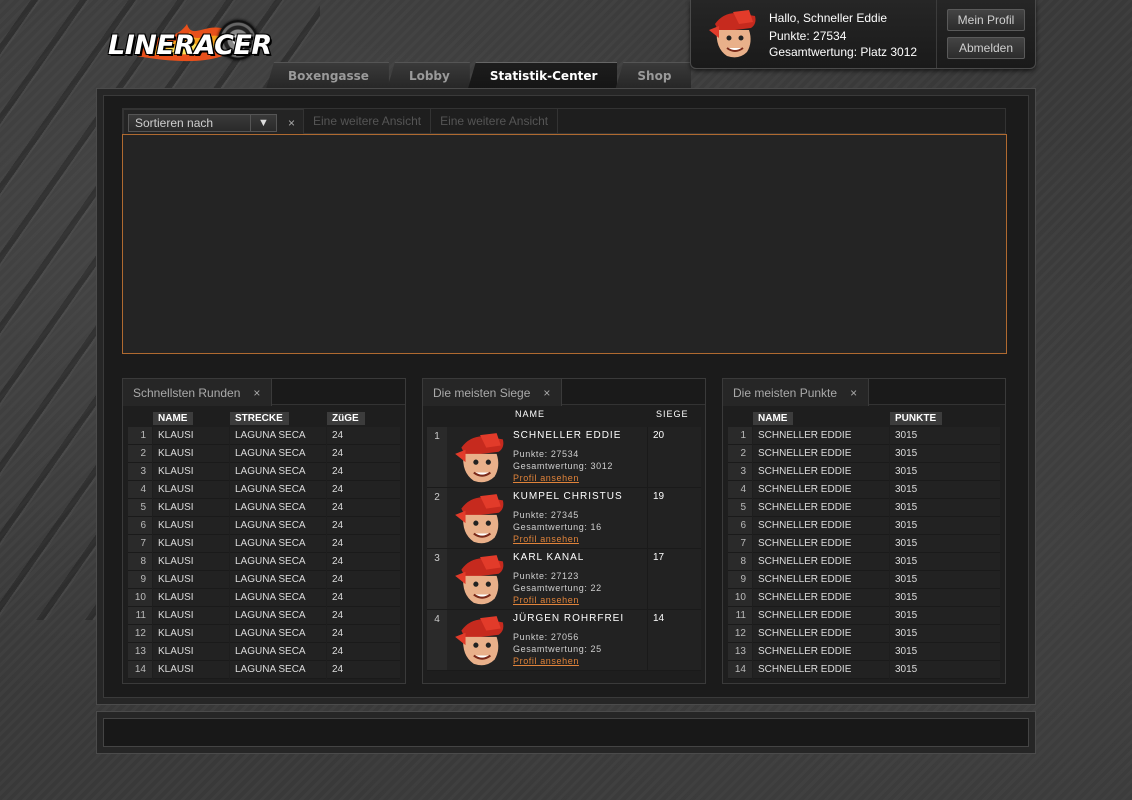 This screenshot has height=800, width=1132. Describe the element at coordinates (264, 472) in the screenshot. I see `table-row: 3 KLAUSI LAGUNA SECA 24` at that location.